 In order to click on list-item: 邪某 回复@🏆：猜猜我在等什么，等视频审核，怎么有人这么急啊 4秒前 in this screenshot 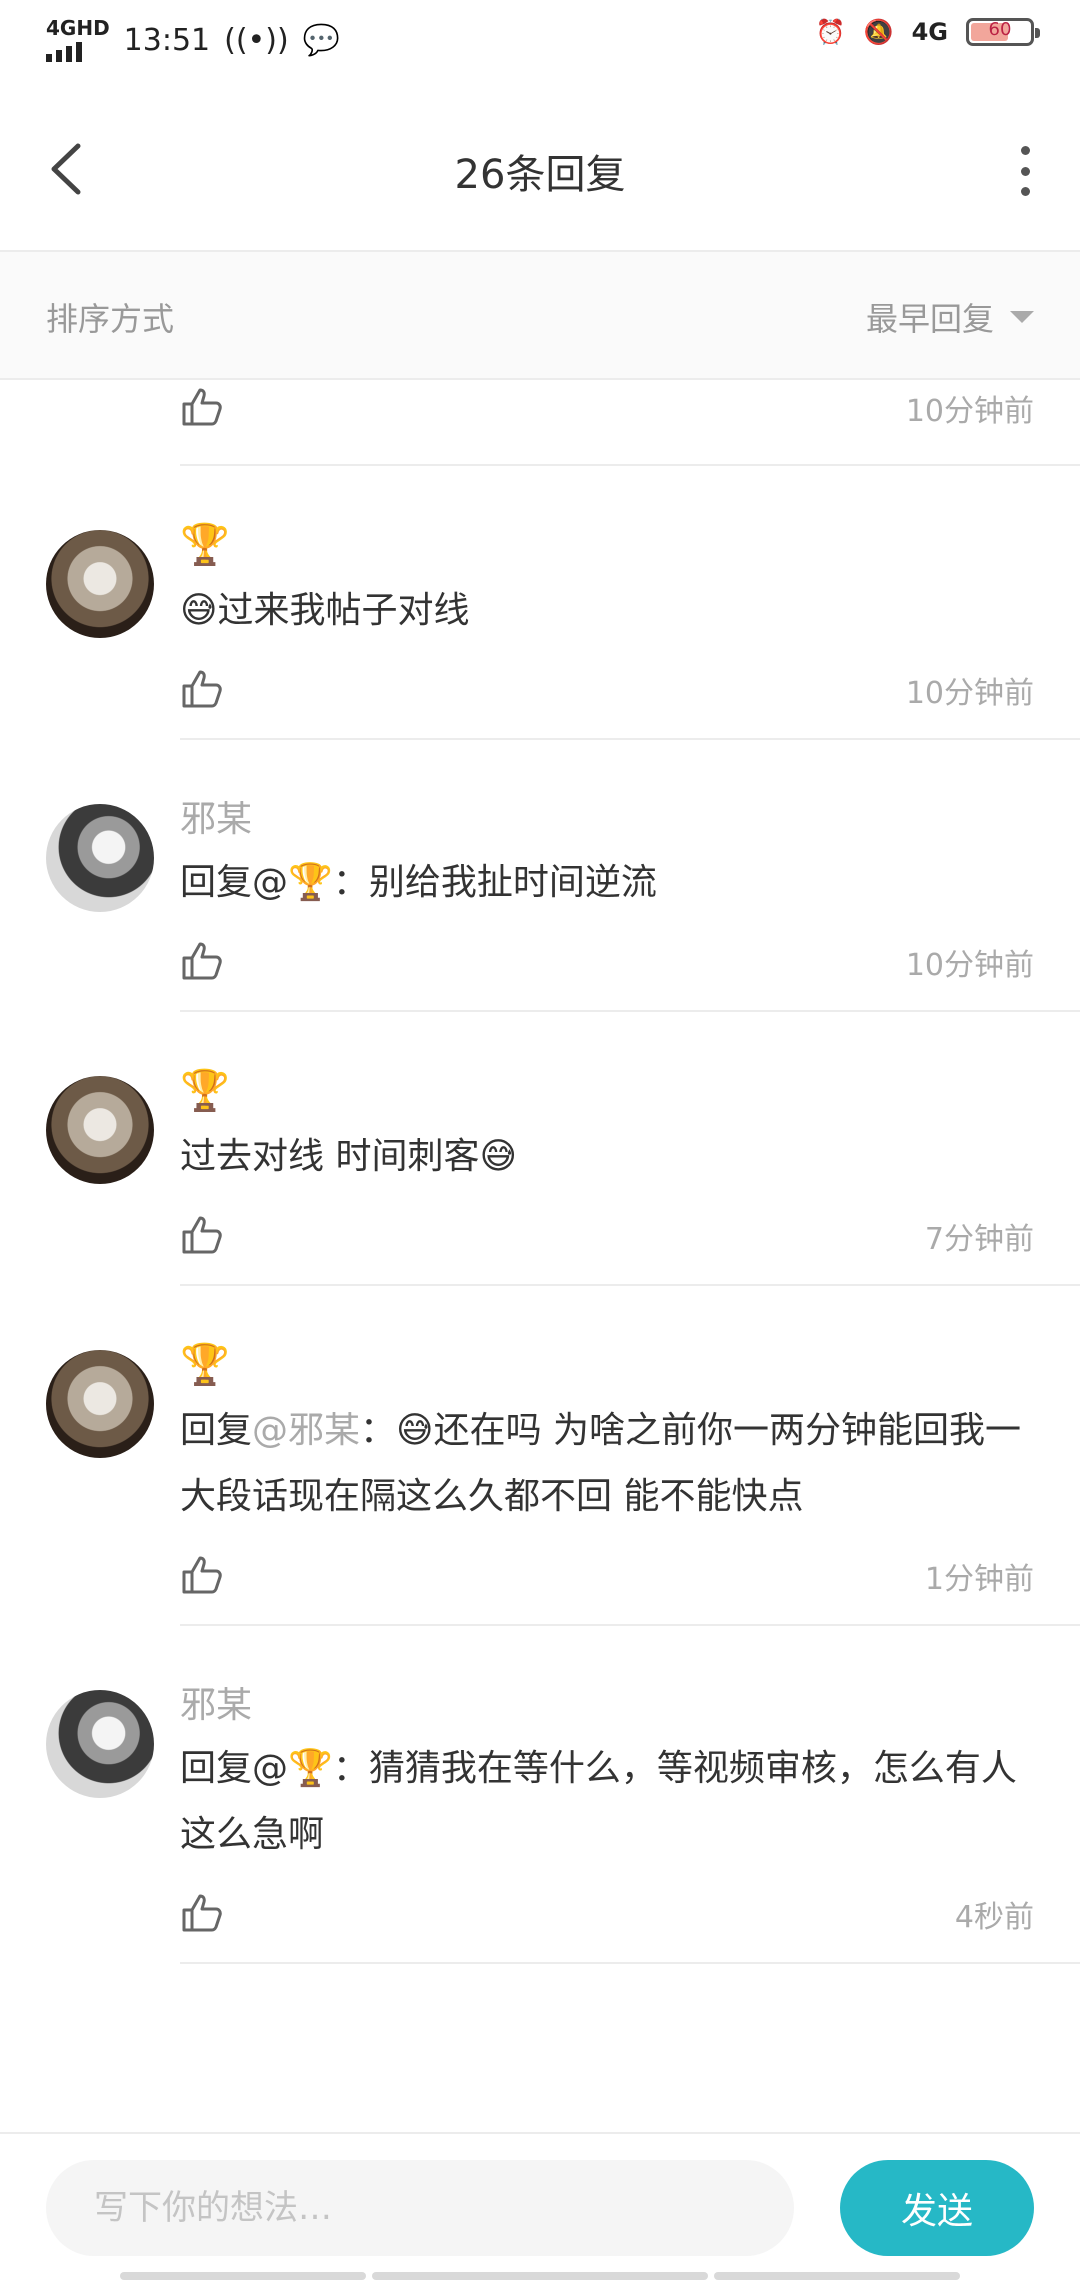, I will do `click(563, 1795)`.